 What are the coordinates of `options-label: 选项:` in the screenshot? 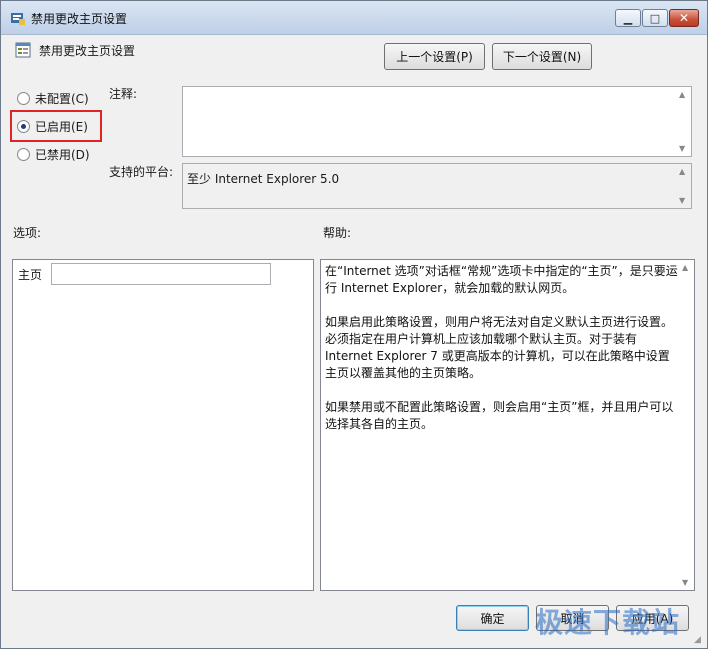 It's located at (27, 233).